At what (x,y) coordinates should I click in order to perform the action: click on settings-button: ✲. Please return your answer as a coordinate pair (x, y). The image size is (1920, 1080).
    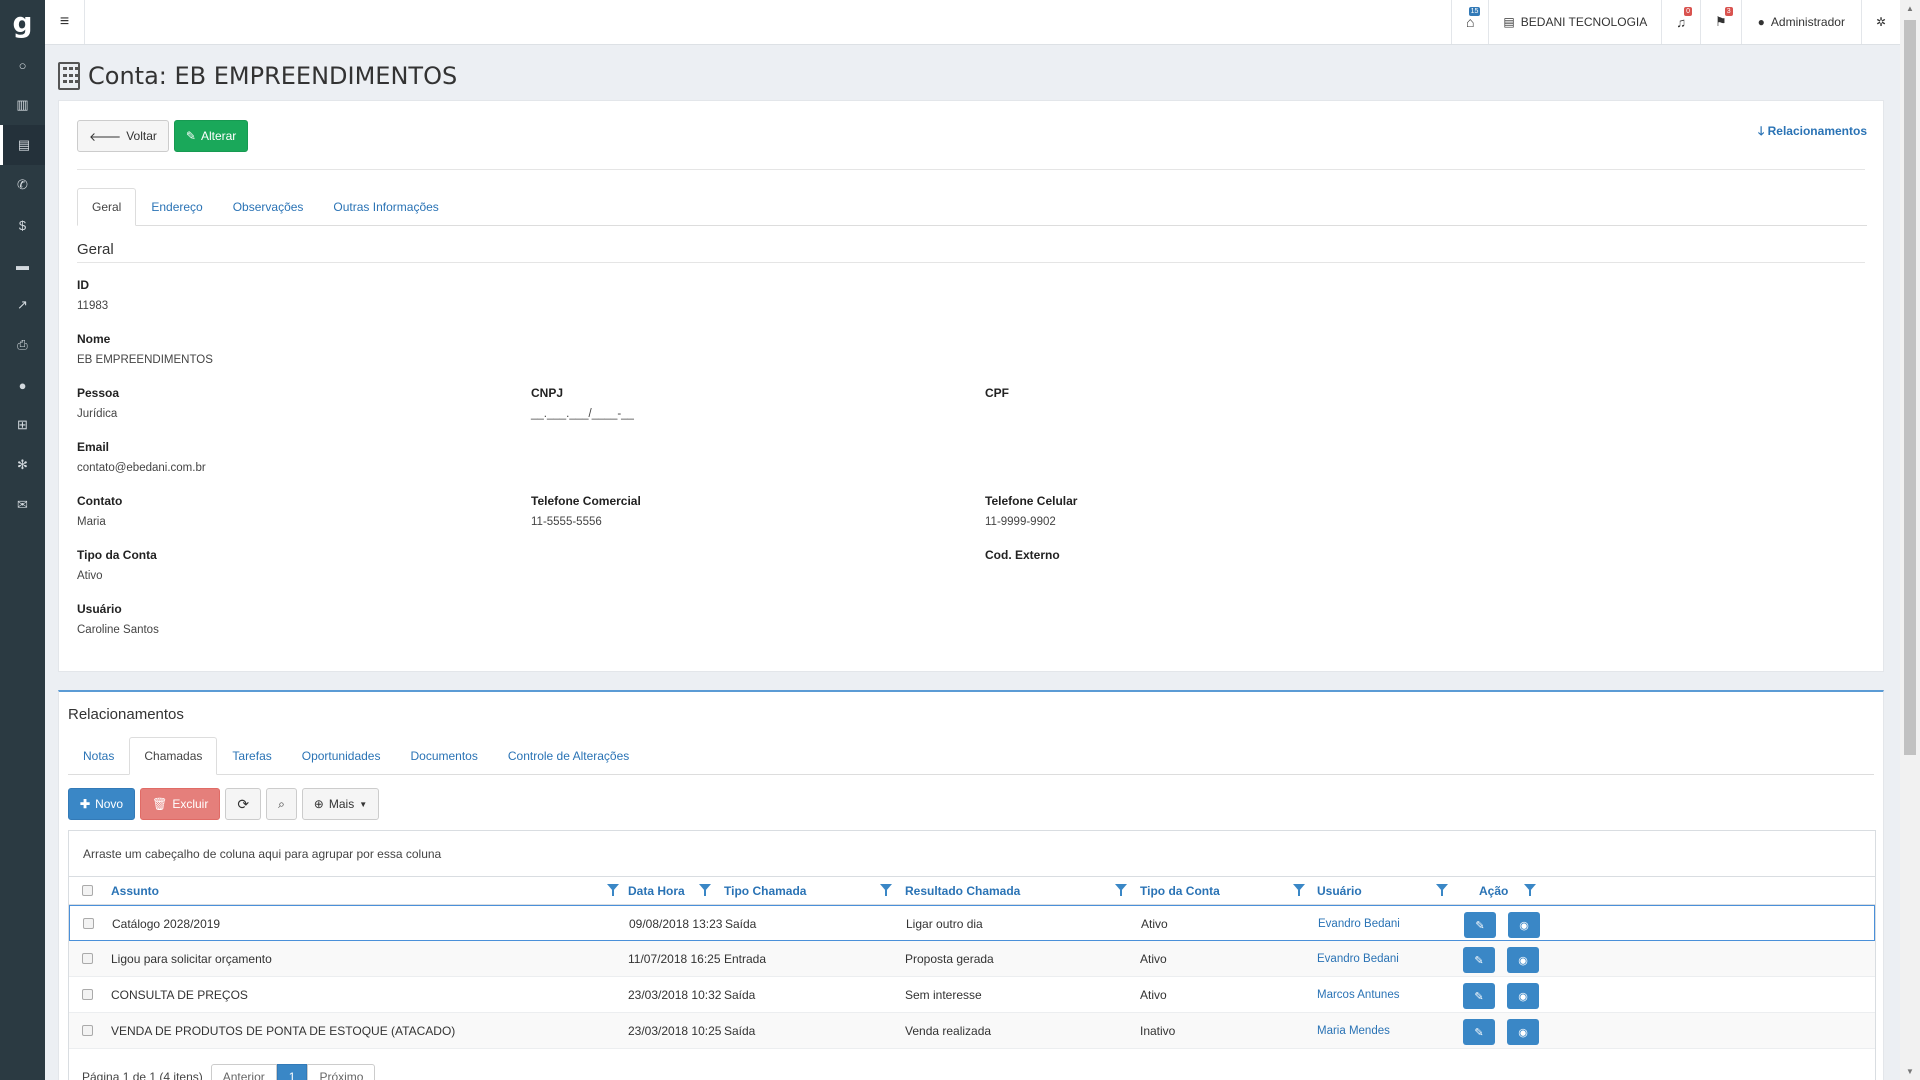
    Looking at the image, I should click on (1880, 22).